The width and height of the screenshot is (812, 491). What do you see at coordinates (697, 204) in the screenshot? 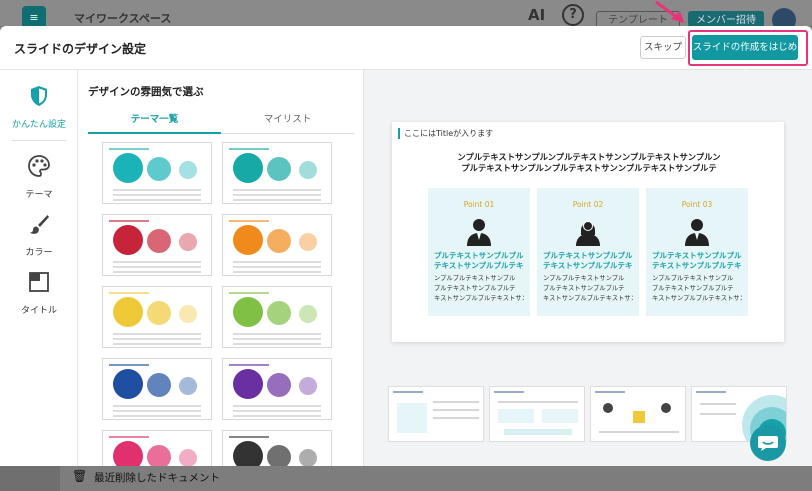
I see `point-label: Point 03` at bounding box center [697, 204].